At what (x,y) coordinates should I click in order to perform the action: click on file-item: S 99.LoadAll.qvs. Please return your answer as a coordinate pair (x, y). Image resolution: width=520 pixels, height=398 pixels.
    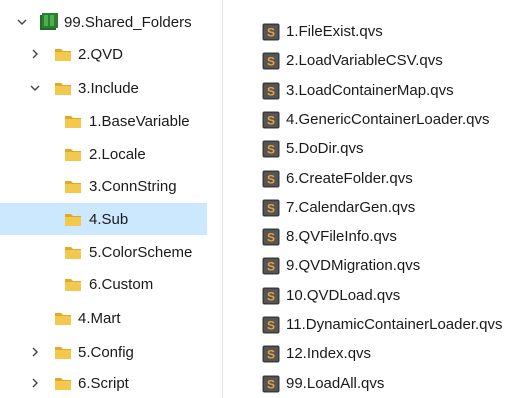
    Looking at the image, I should click on (374, 383).